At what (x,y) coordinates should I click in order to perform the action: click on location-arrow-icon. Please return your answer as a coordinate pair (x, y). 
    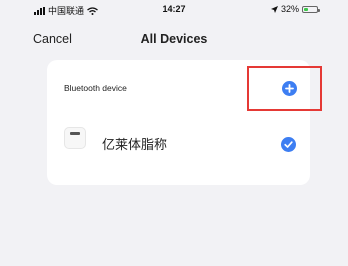
    Looking at the image, I should click on (274, 9).